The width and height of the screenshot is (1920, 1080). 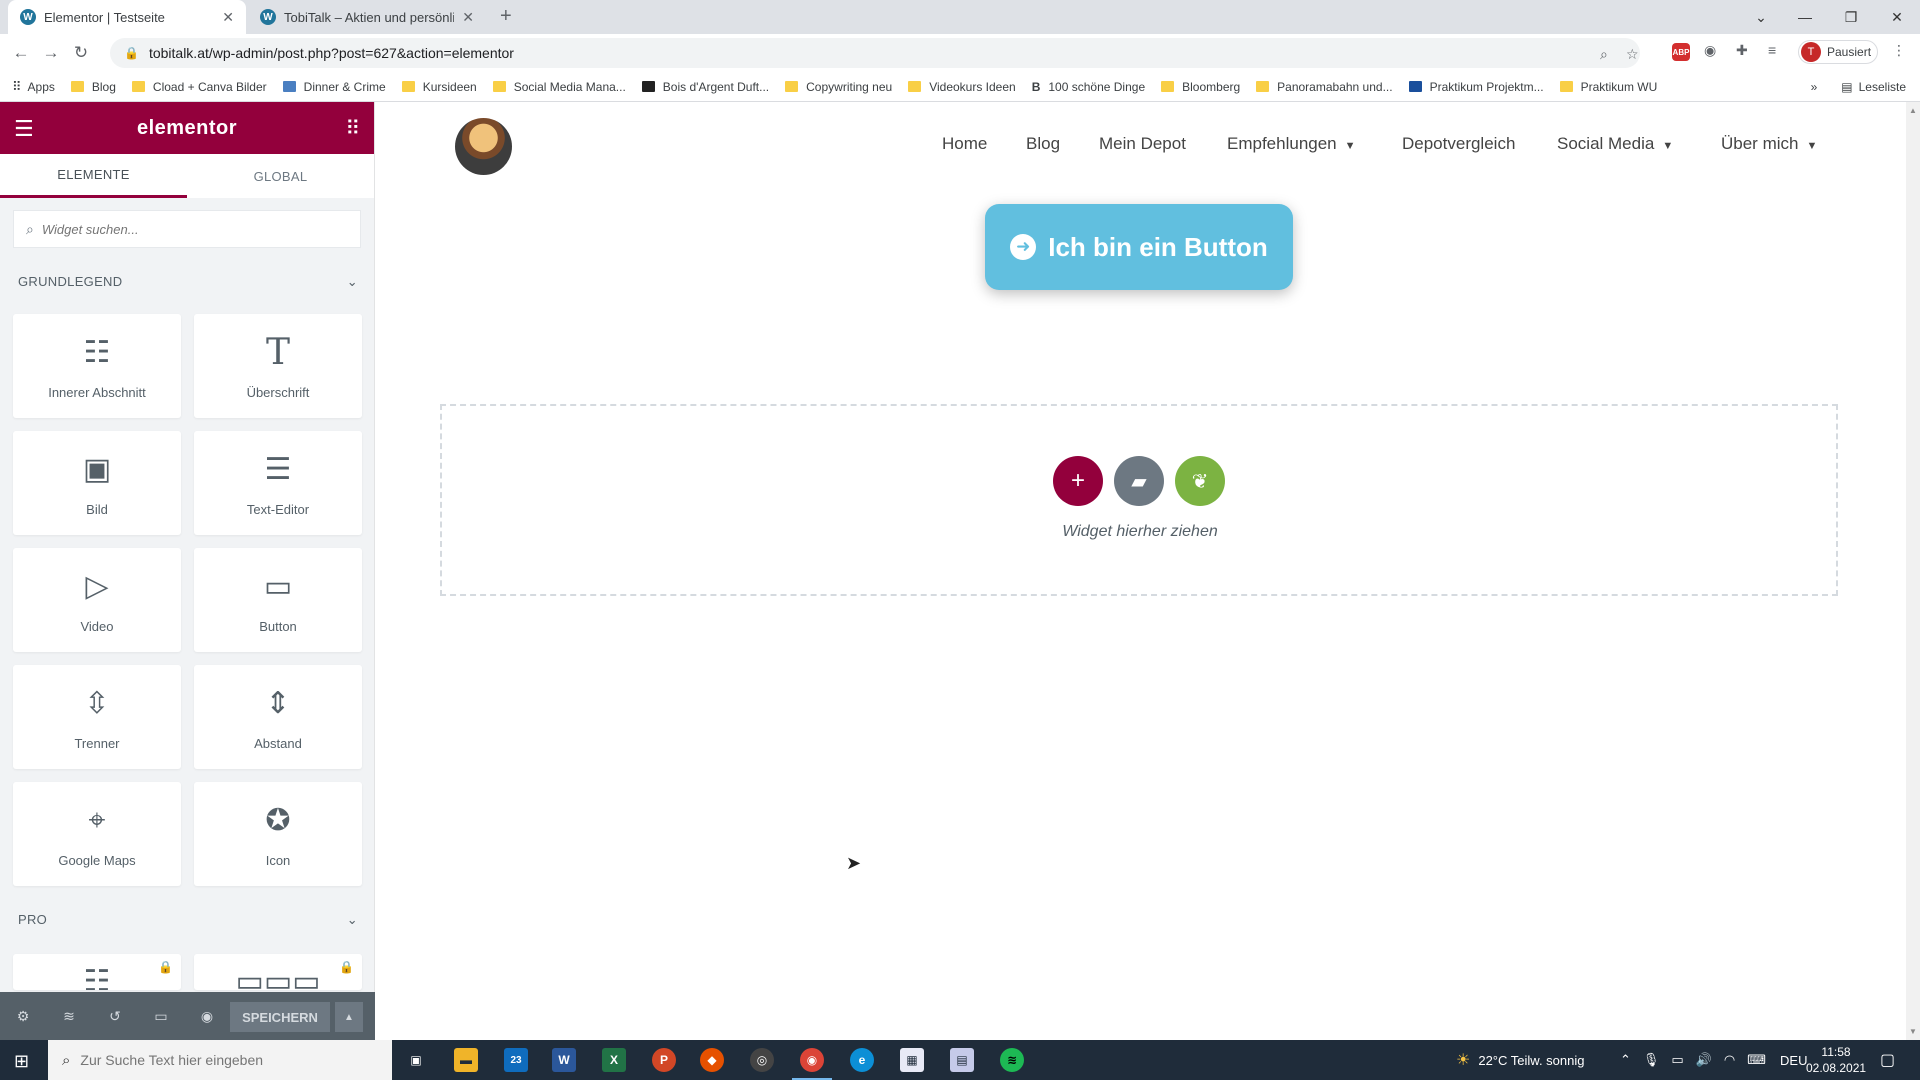 I want to click on nav-depotvergleich: Depotvergleich, so click(x=1458, y=144).